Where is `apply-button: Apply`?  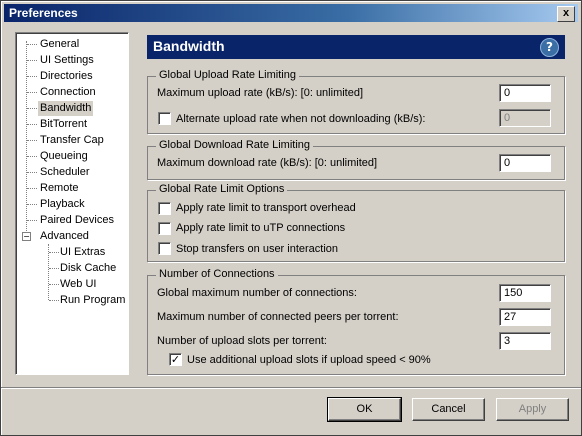
apply-button: Apply is located at coordinates (532, 409).